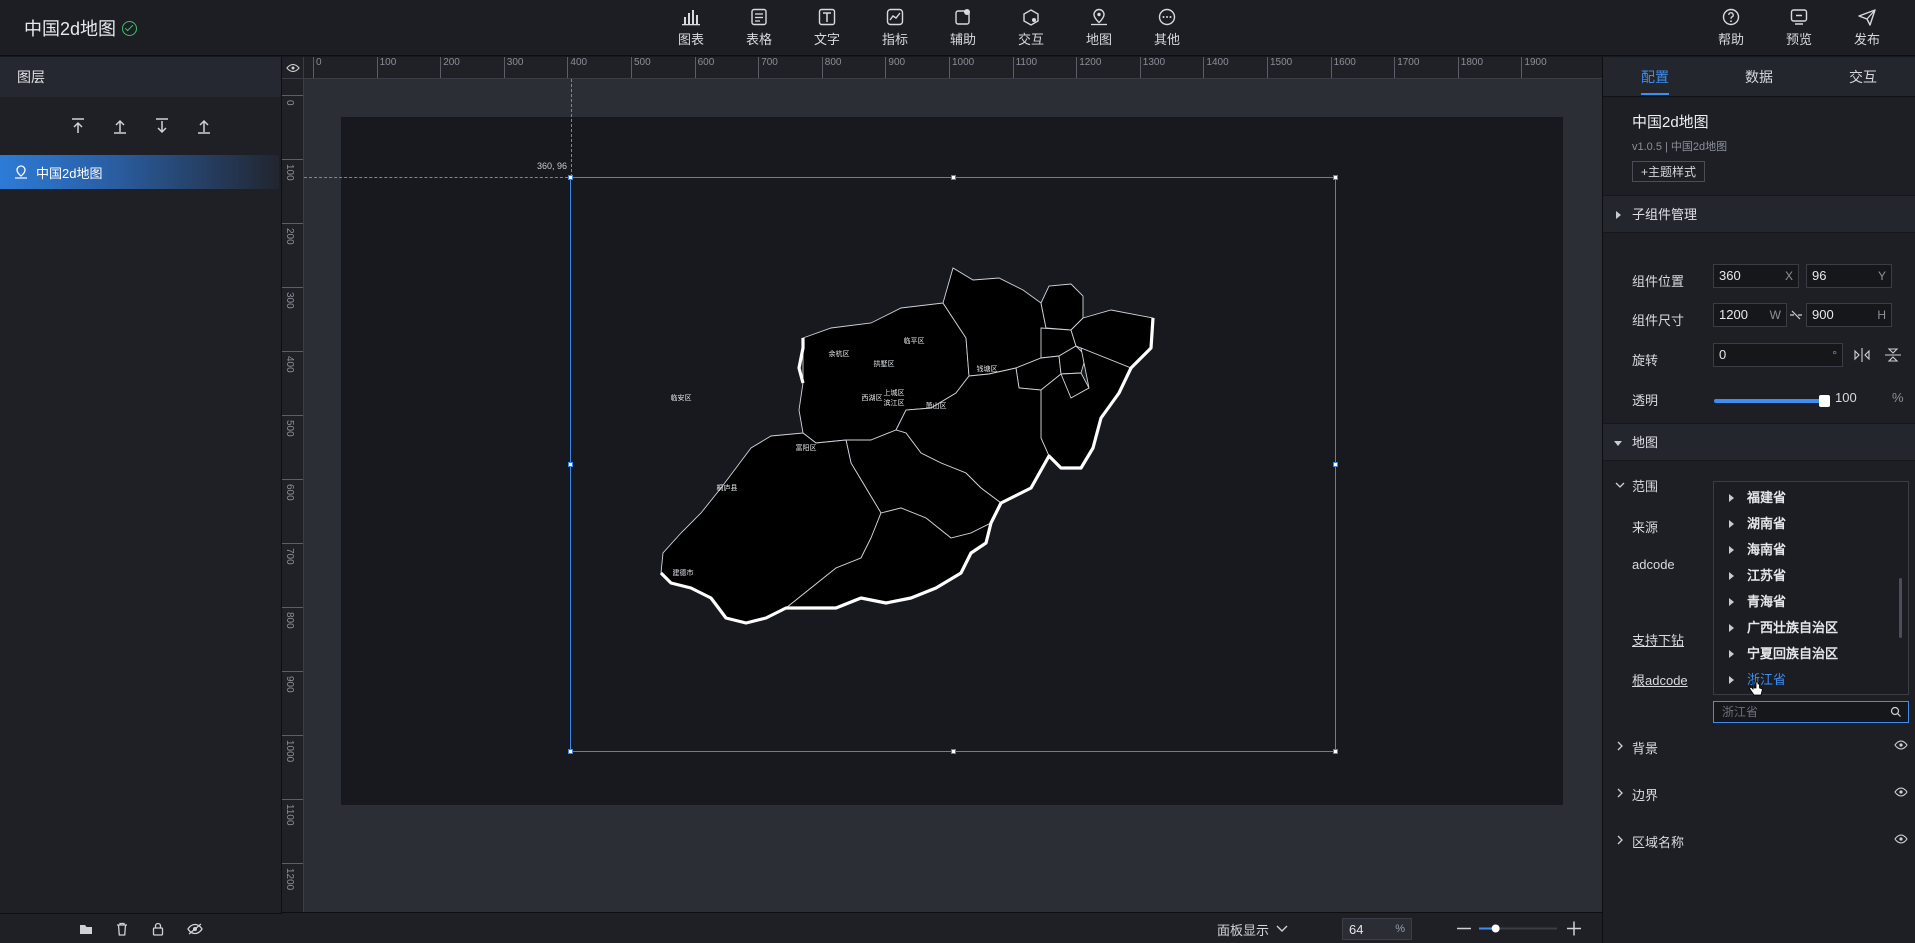  I want to click on rotate-field: 0 °, so click(1778, 355).